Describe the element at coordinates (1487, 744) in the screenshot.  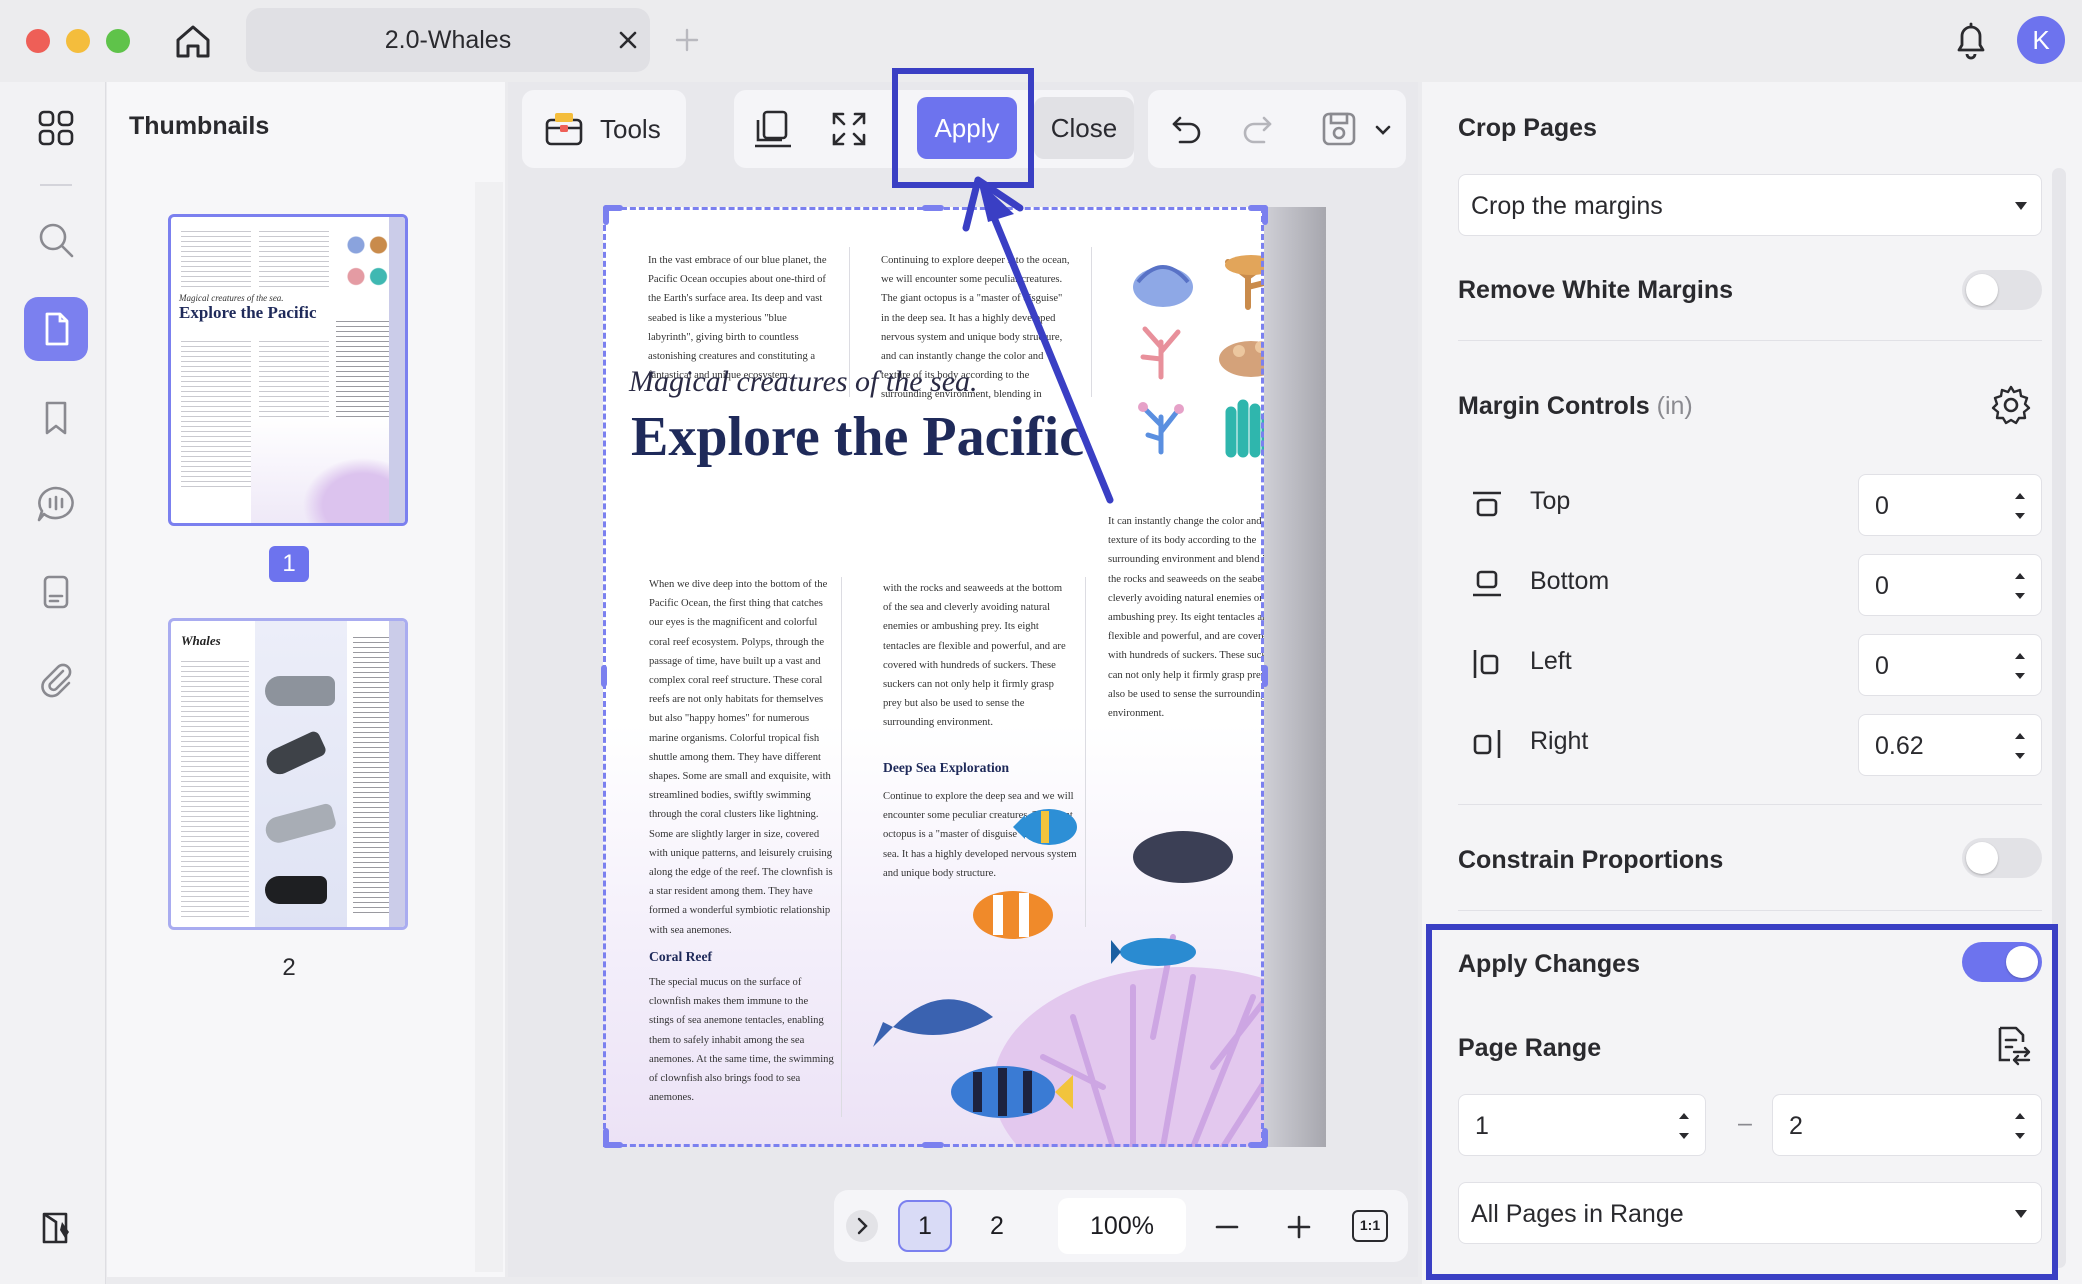
I see `margin-right-icon` at that location.